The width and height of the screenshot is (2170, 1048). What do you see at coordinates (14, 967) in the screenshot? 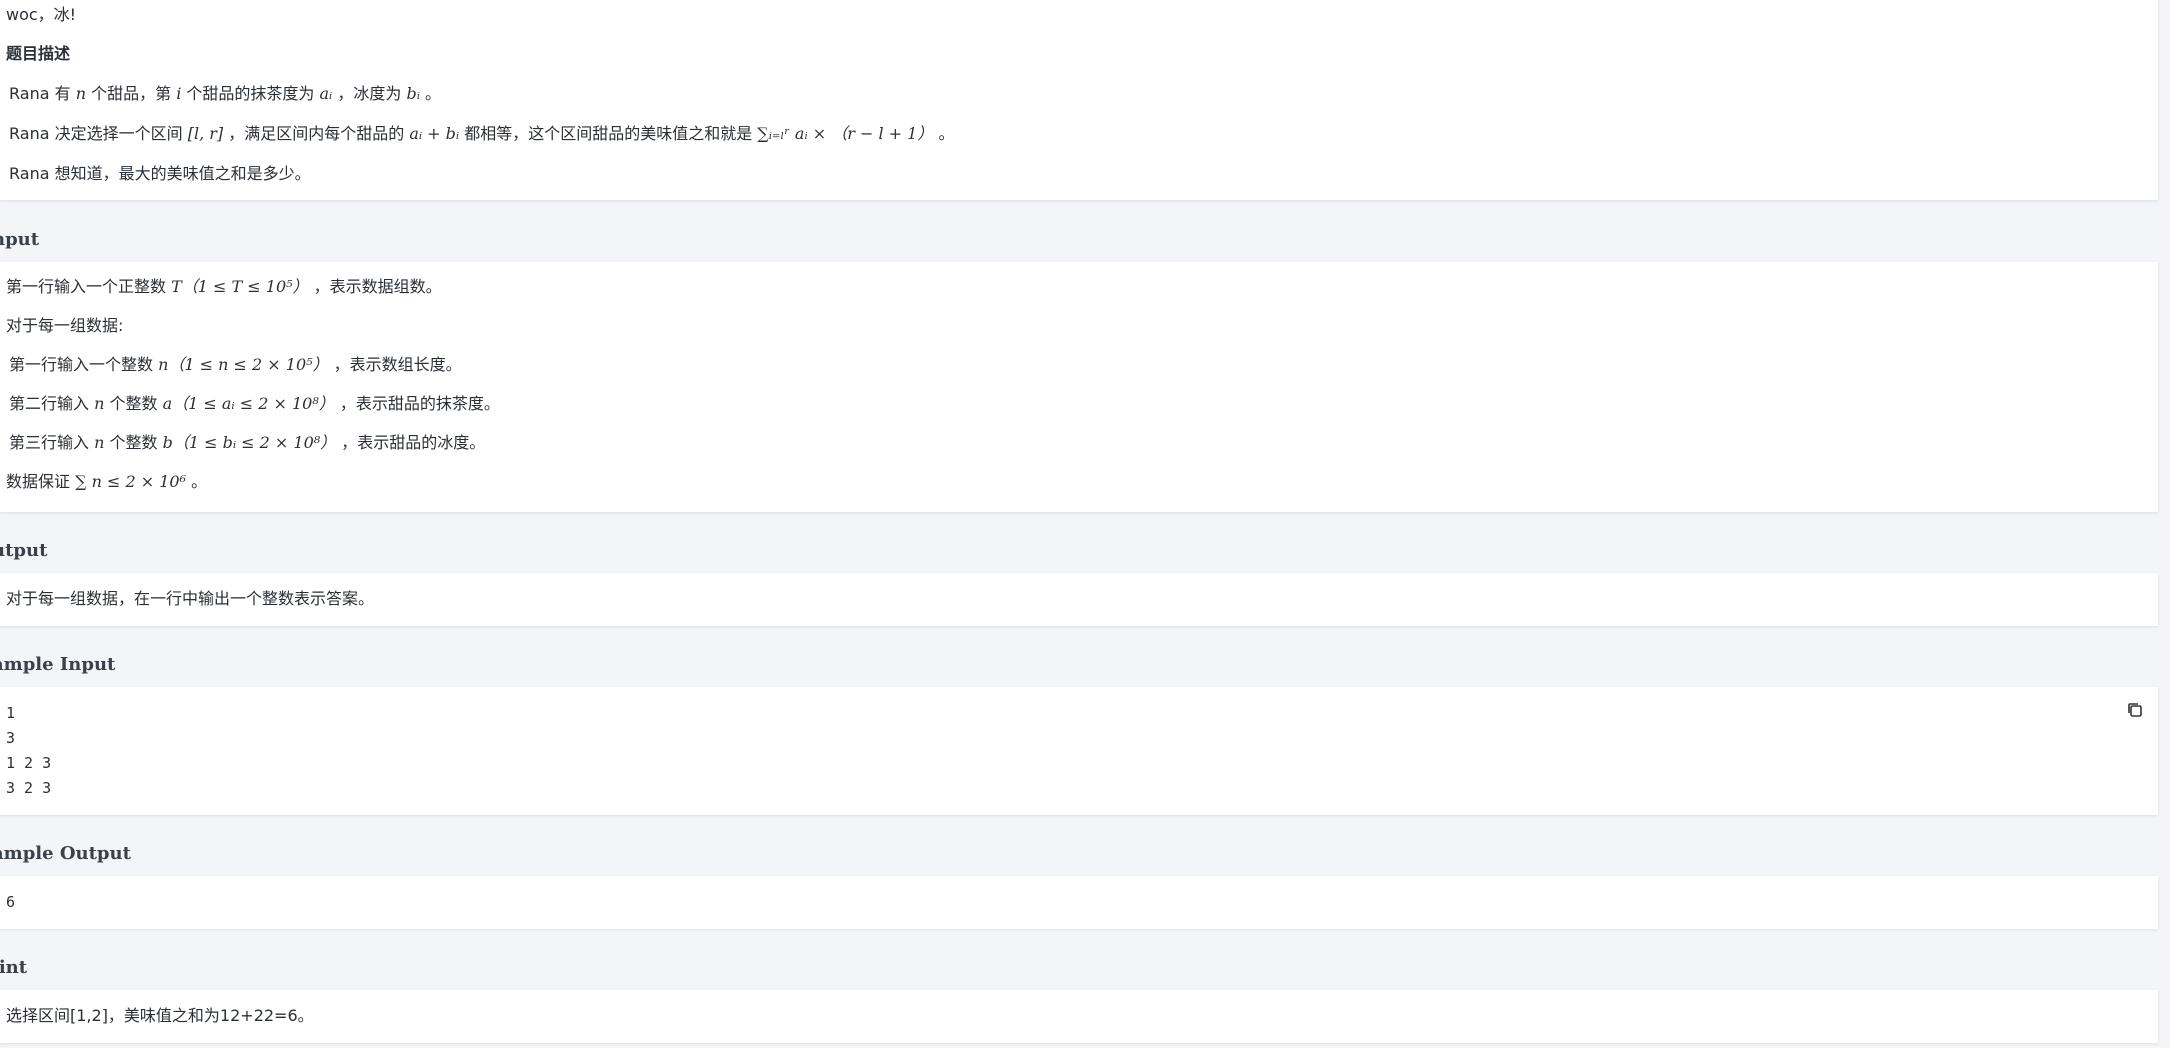
I see `hint-heading: lint` at bounding box center [14, 967].